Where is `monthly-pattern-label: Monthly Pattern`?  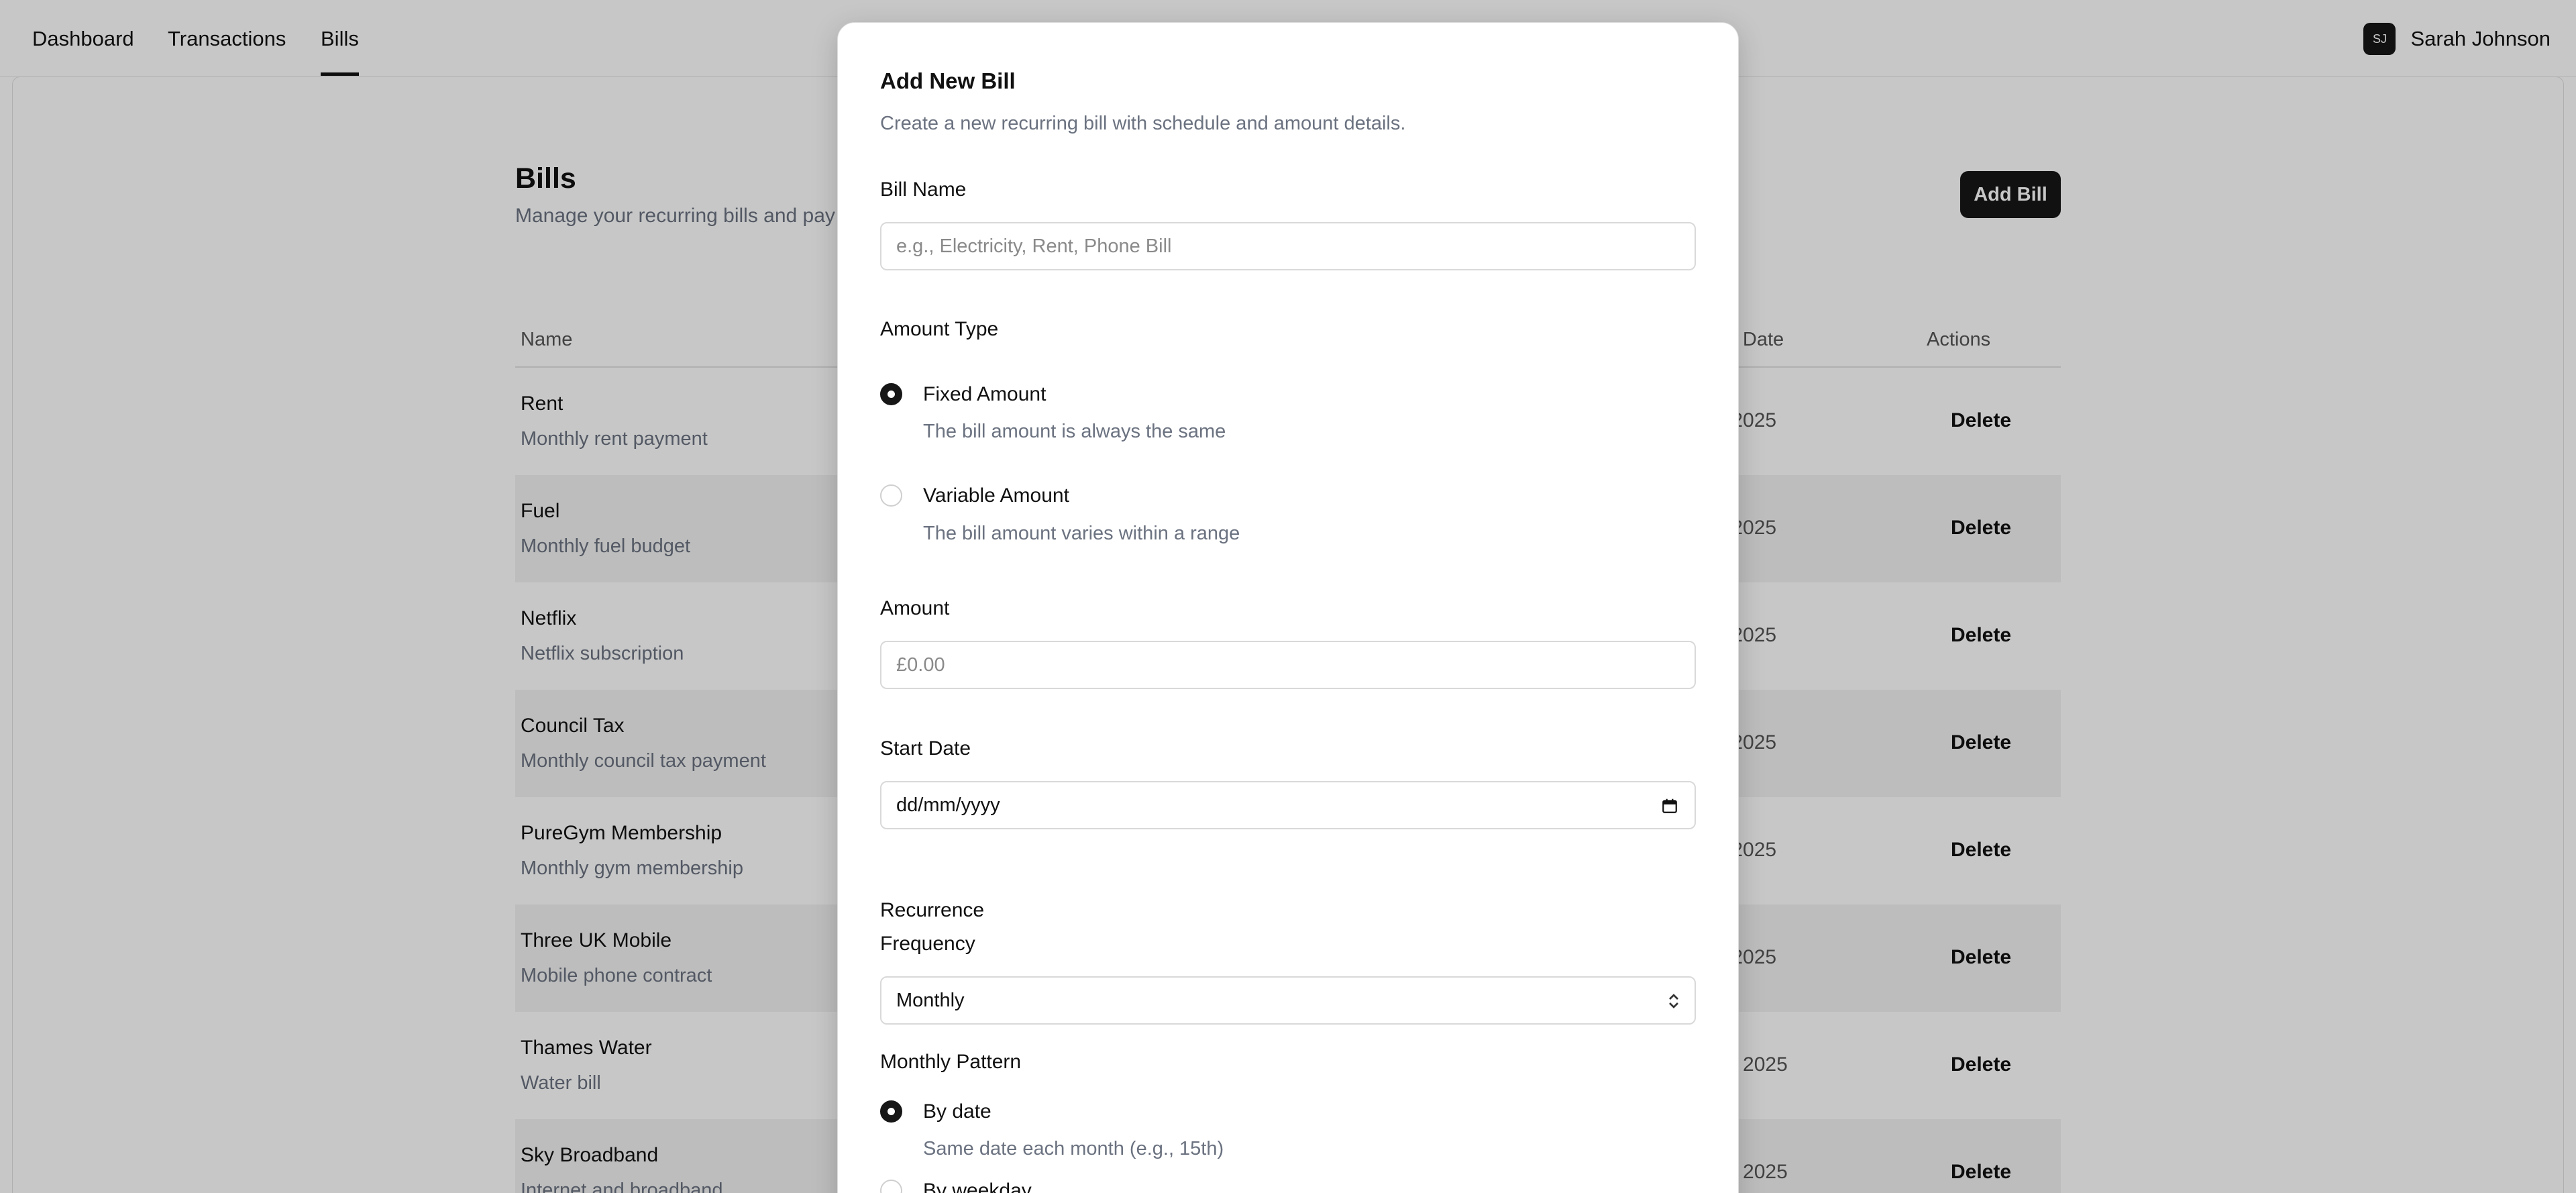 monthly-pattern-label: Monthly Pattern is located at coordinates (951, 1062).